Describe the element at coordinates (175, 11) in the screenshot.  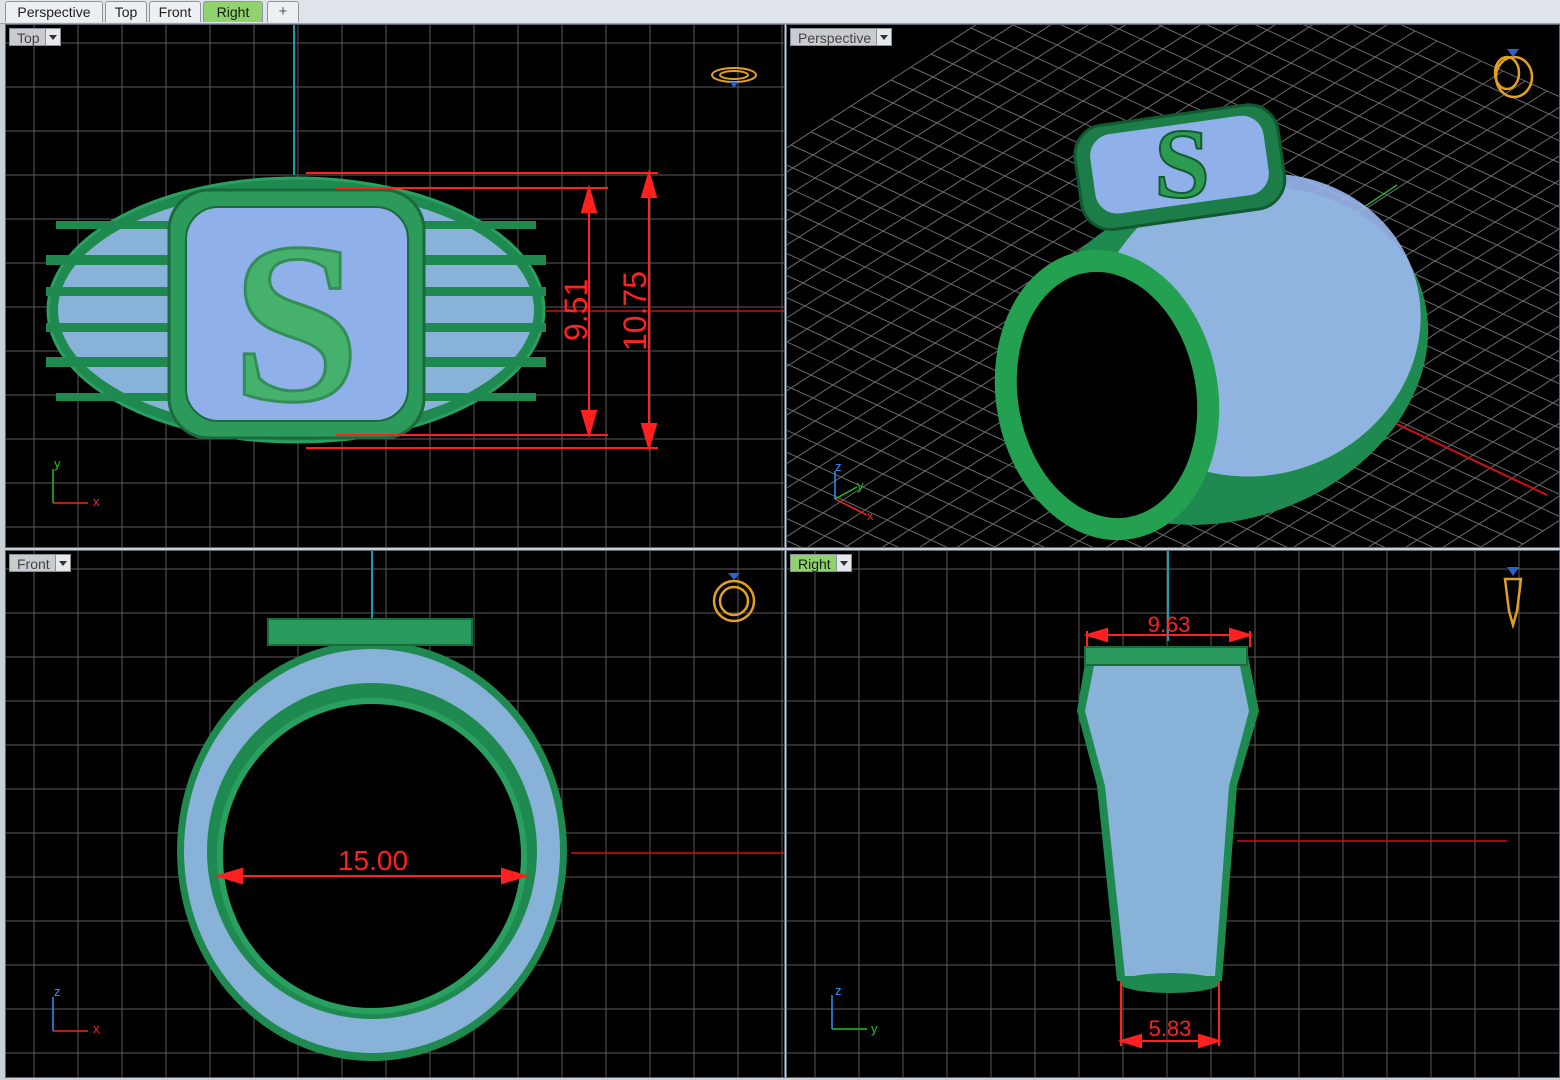
I see `tab-front: Front` at that location.